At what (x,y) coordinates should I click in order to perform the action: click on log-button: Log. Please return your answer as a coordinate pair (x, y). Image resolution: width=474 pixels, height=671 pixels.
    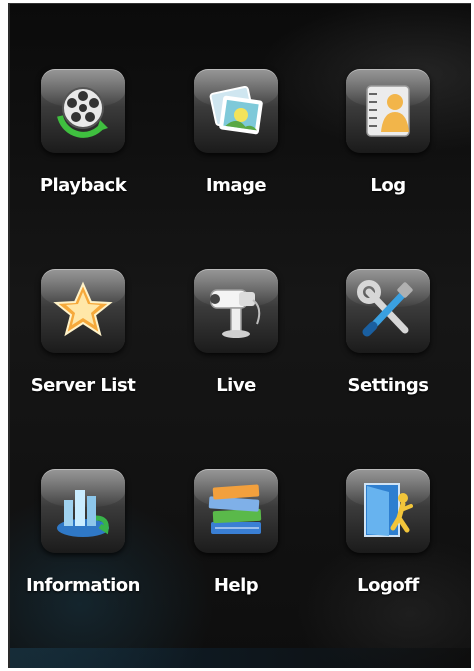
    Looking at the image, I should click on (388, 139).